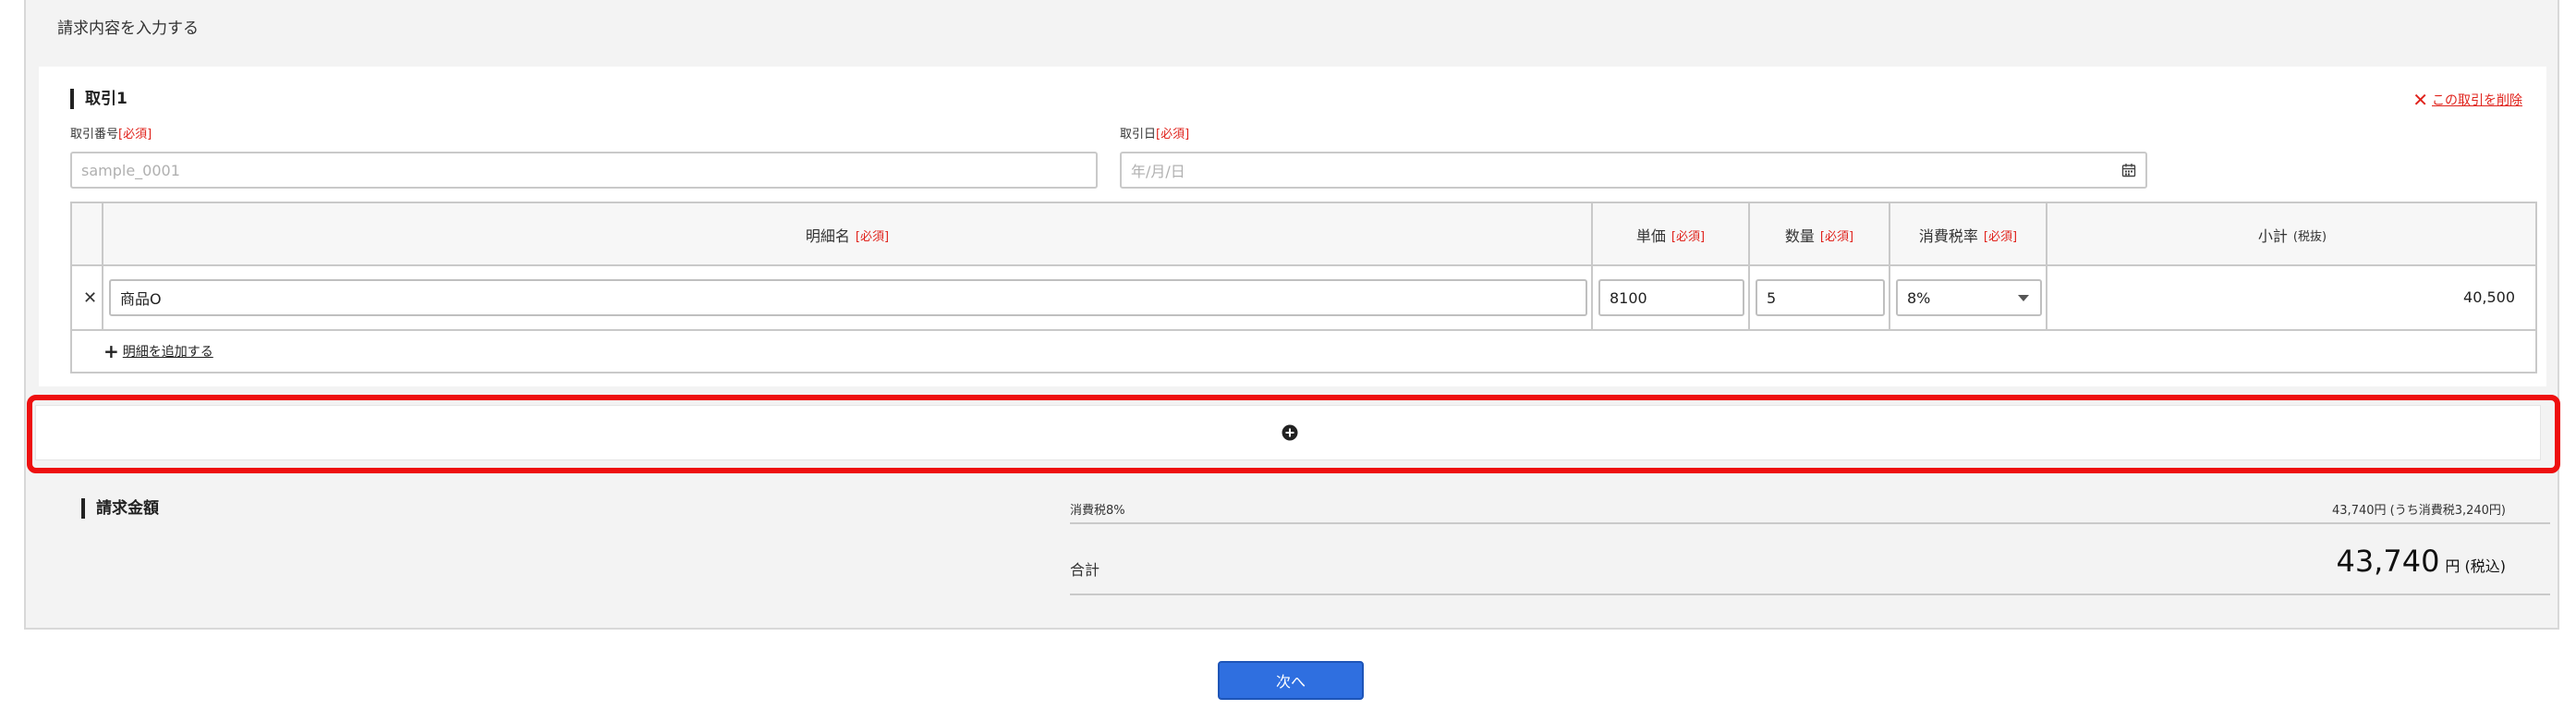 This screenshot has height=710, width=2576. I want to click on transaction-date-placeholder: 年/月/日, so click(1158, 171).